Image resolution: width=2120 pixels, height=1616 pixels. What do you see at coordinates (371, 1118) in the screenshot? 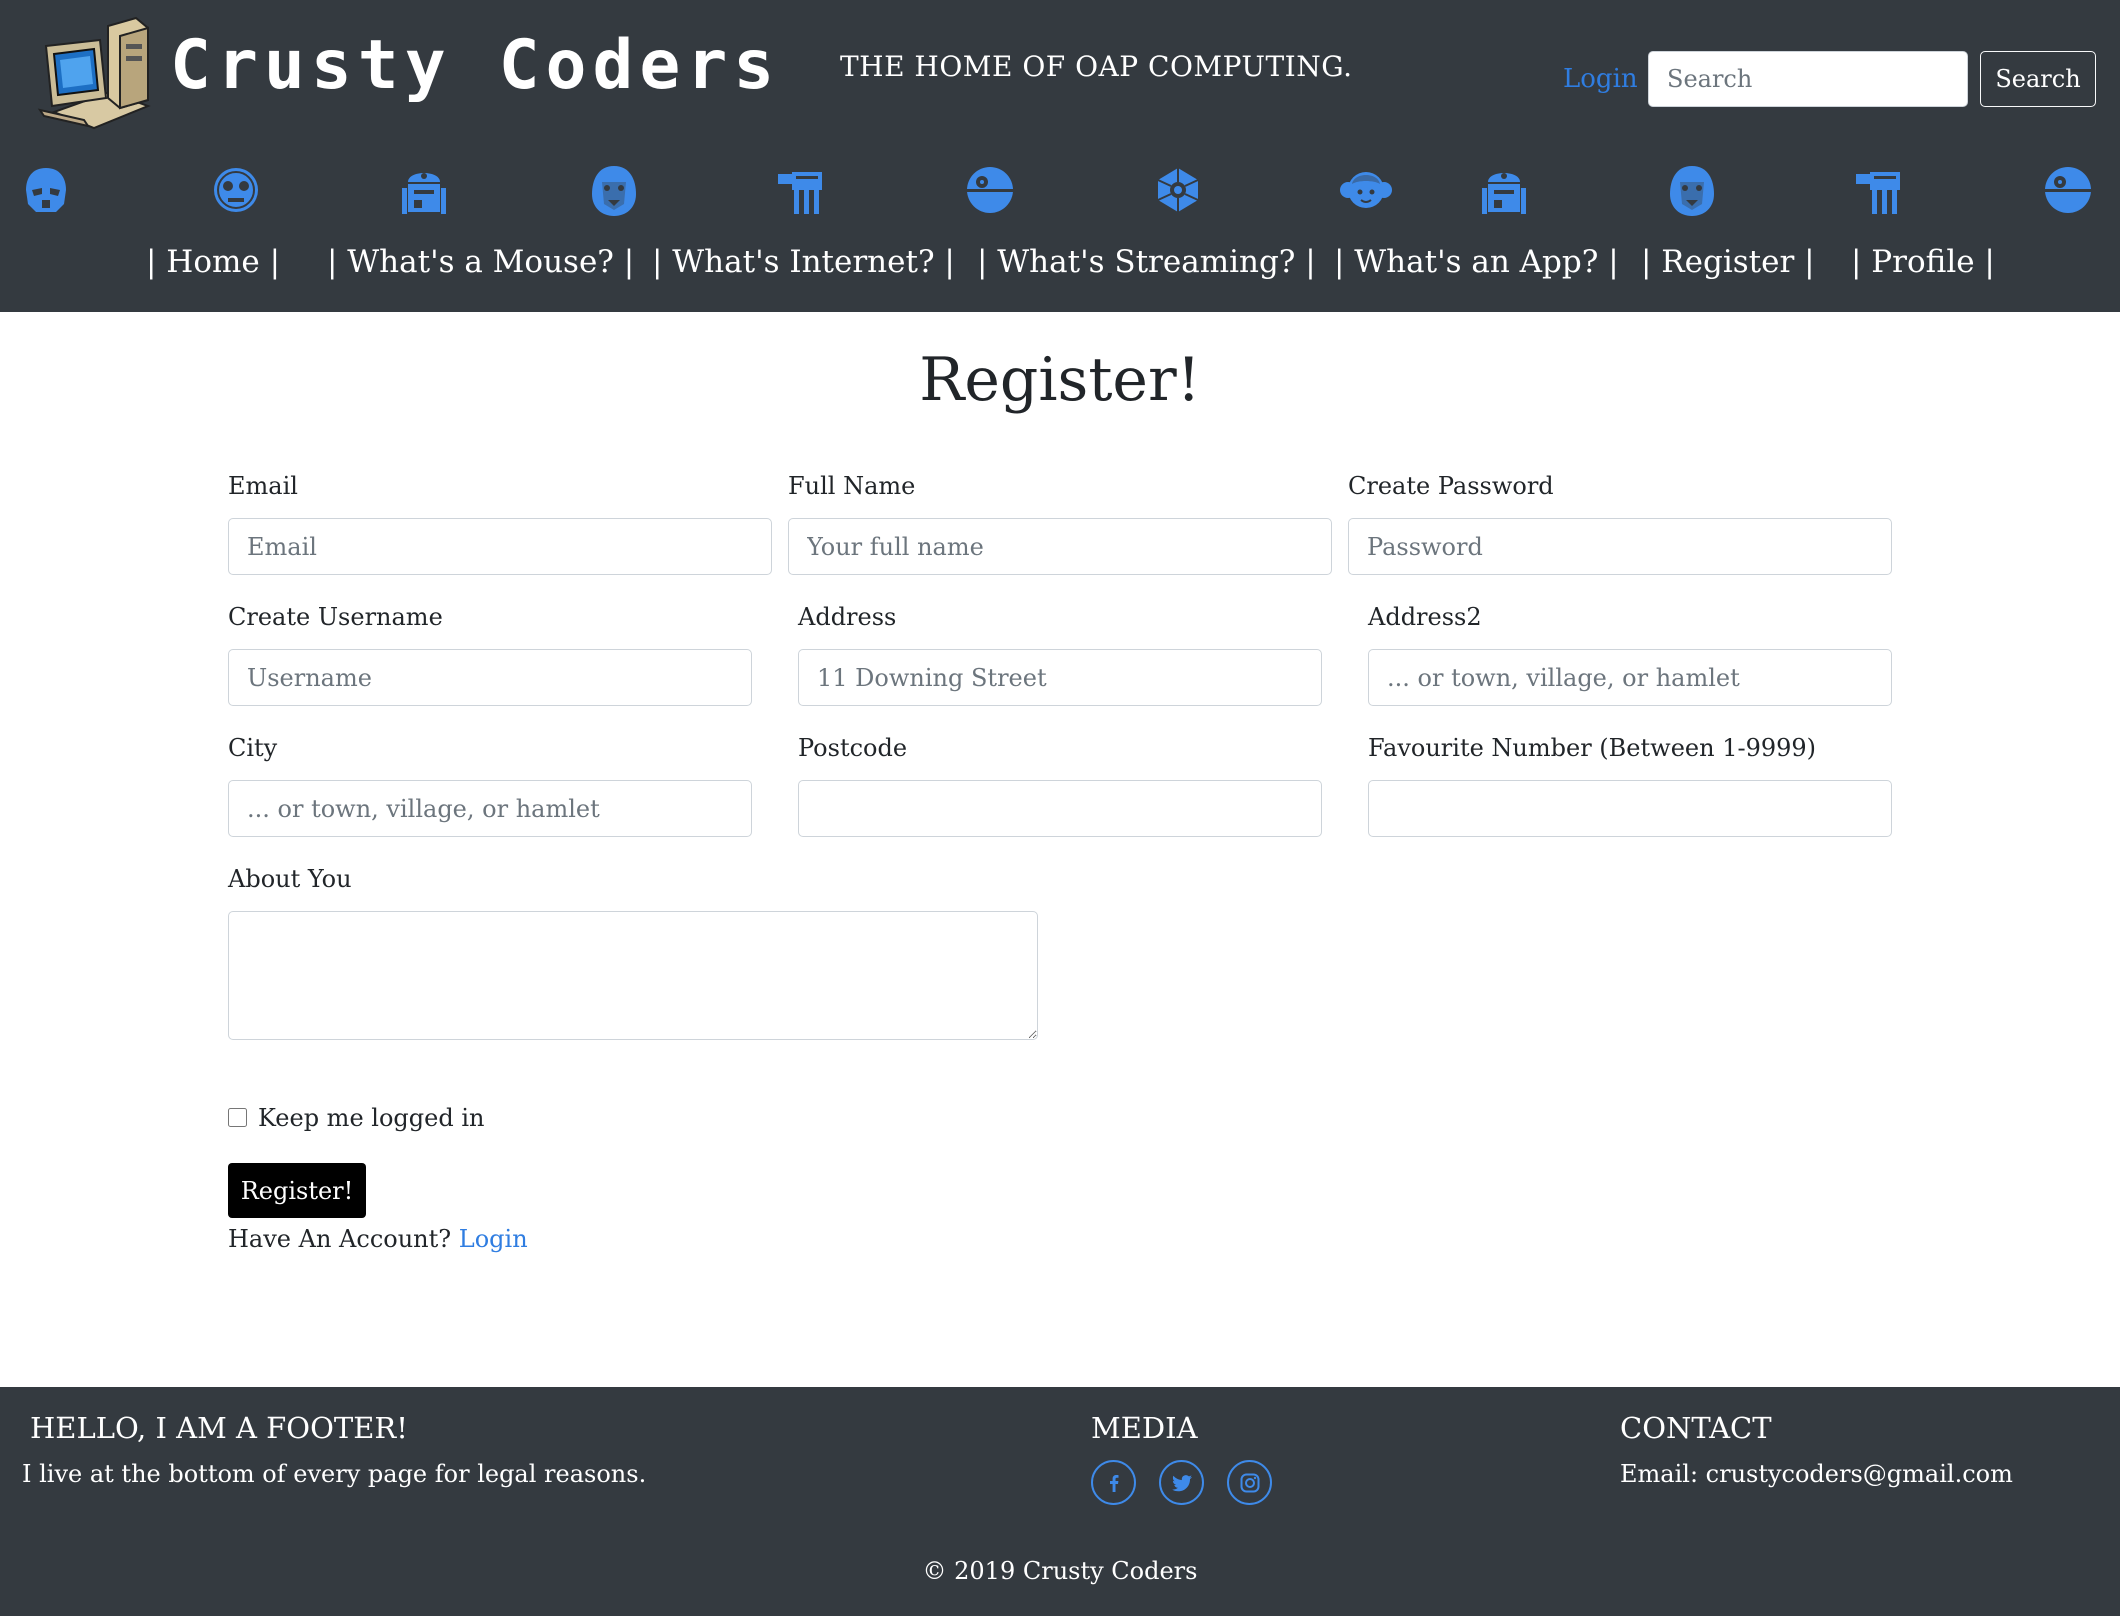
I see `keep-logged-in-label: Keep me logged in` at bounding box center [371, 1118].